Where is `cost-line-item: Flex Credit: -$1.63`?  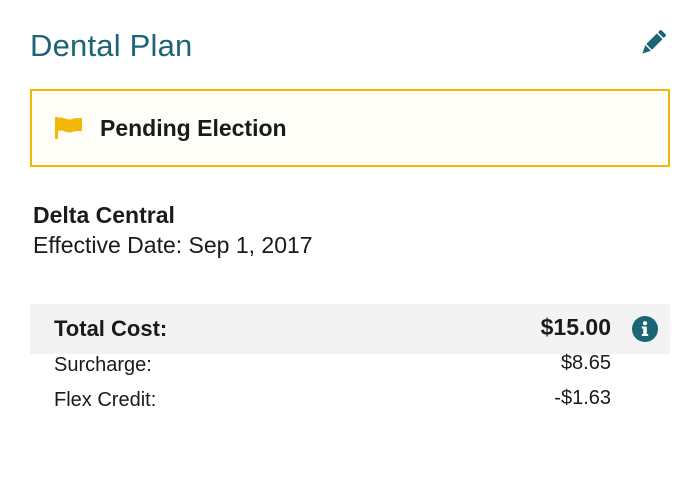
cost-line-item: Flex Credit: -$1.63 is located at coordinates (350, 403).